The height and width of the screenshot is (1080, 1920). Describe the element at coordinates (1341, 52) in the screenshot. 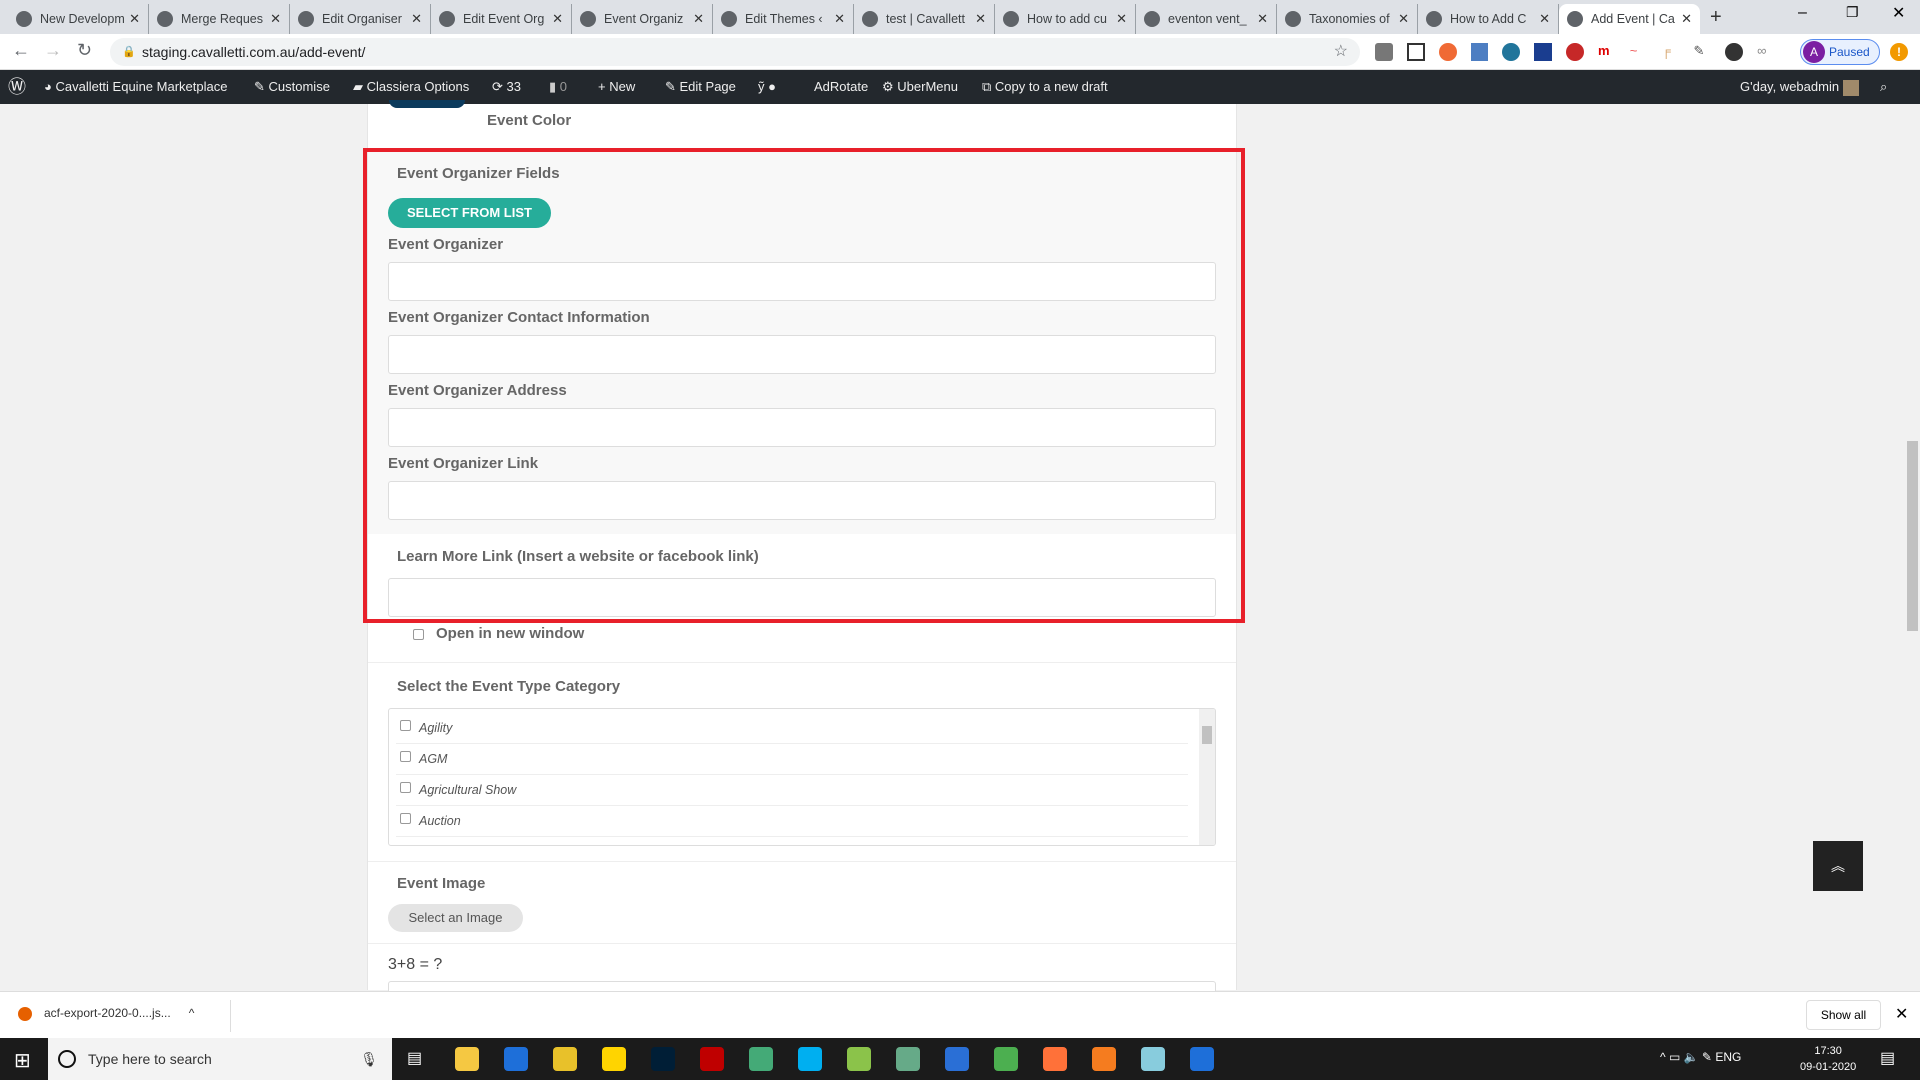

I see `bookmark-star-icon: ☆` at that location.